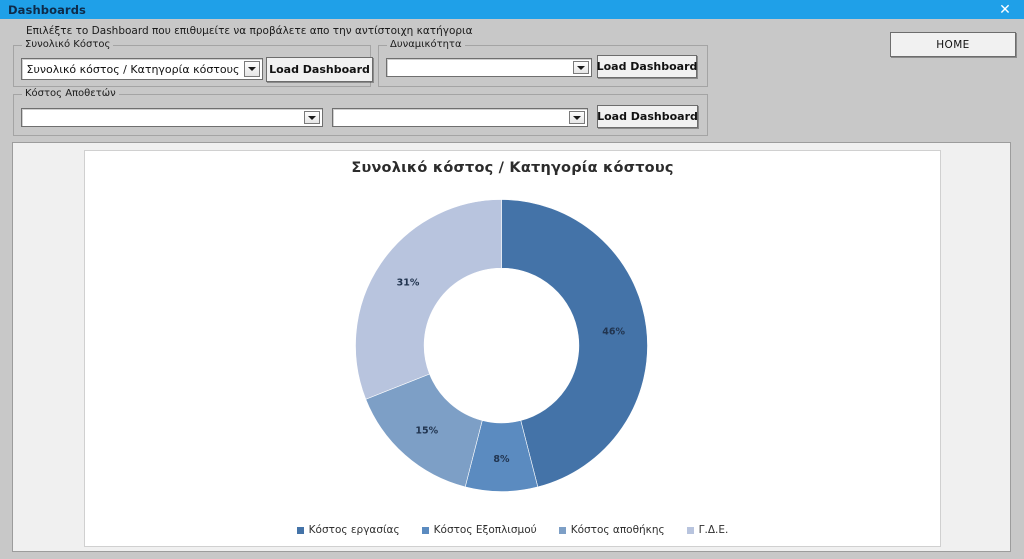 This screenshot has height=559, width=1024. I want to click on total-cost-dashboard-select-value: Συνολικό κόστος / Κατηγορία κόστους, so click(133, 69).